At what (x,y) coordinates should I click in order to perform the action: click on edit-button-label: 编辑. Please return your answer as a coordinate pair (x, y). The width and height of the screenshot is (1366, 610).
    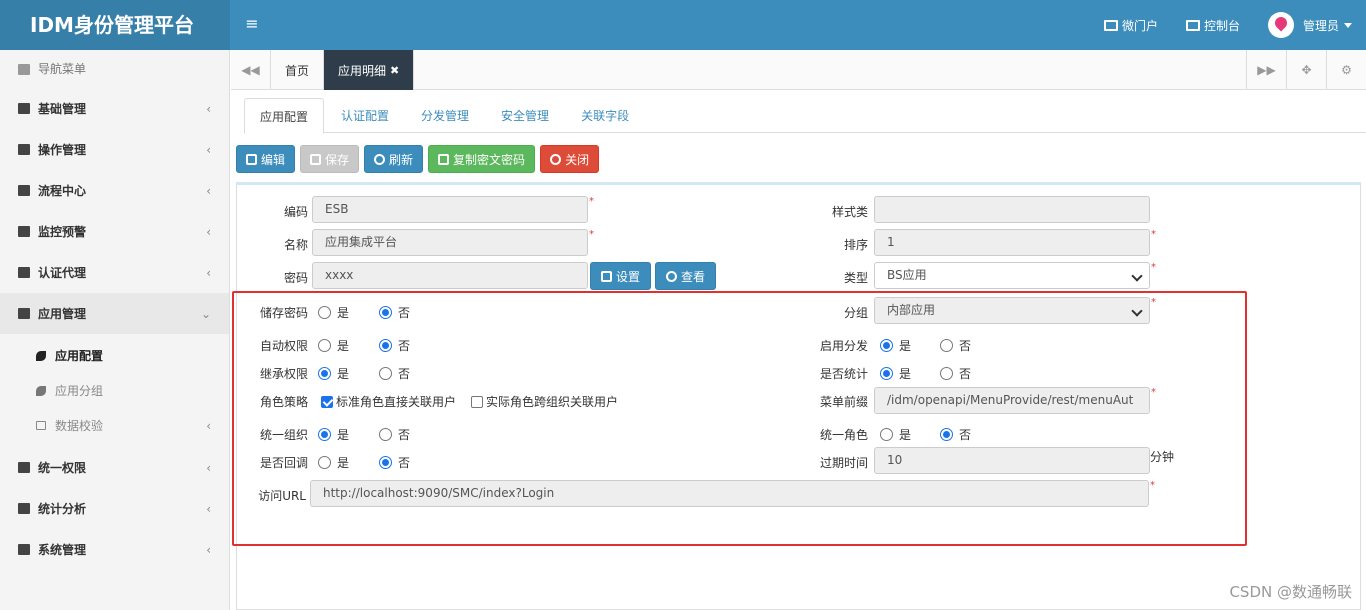
    Looking at the image, I should click on (273, 159).